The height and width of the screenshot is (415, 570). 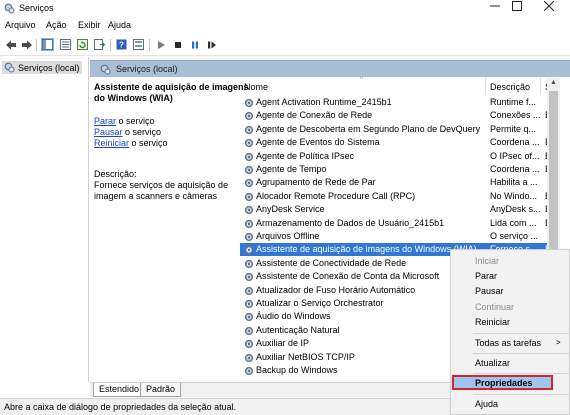 I want to click on toolbar: ?, so click(x=285, y=45).